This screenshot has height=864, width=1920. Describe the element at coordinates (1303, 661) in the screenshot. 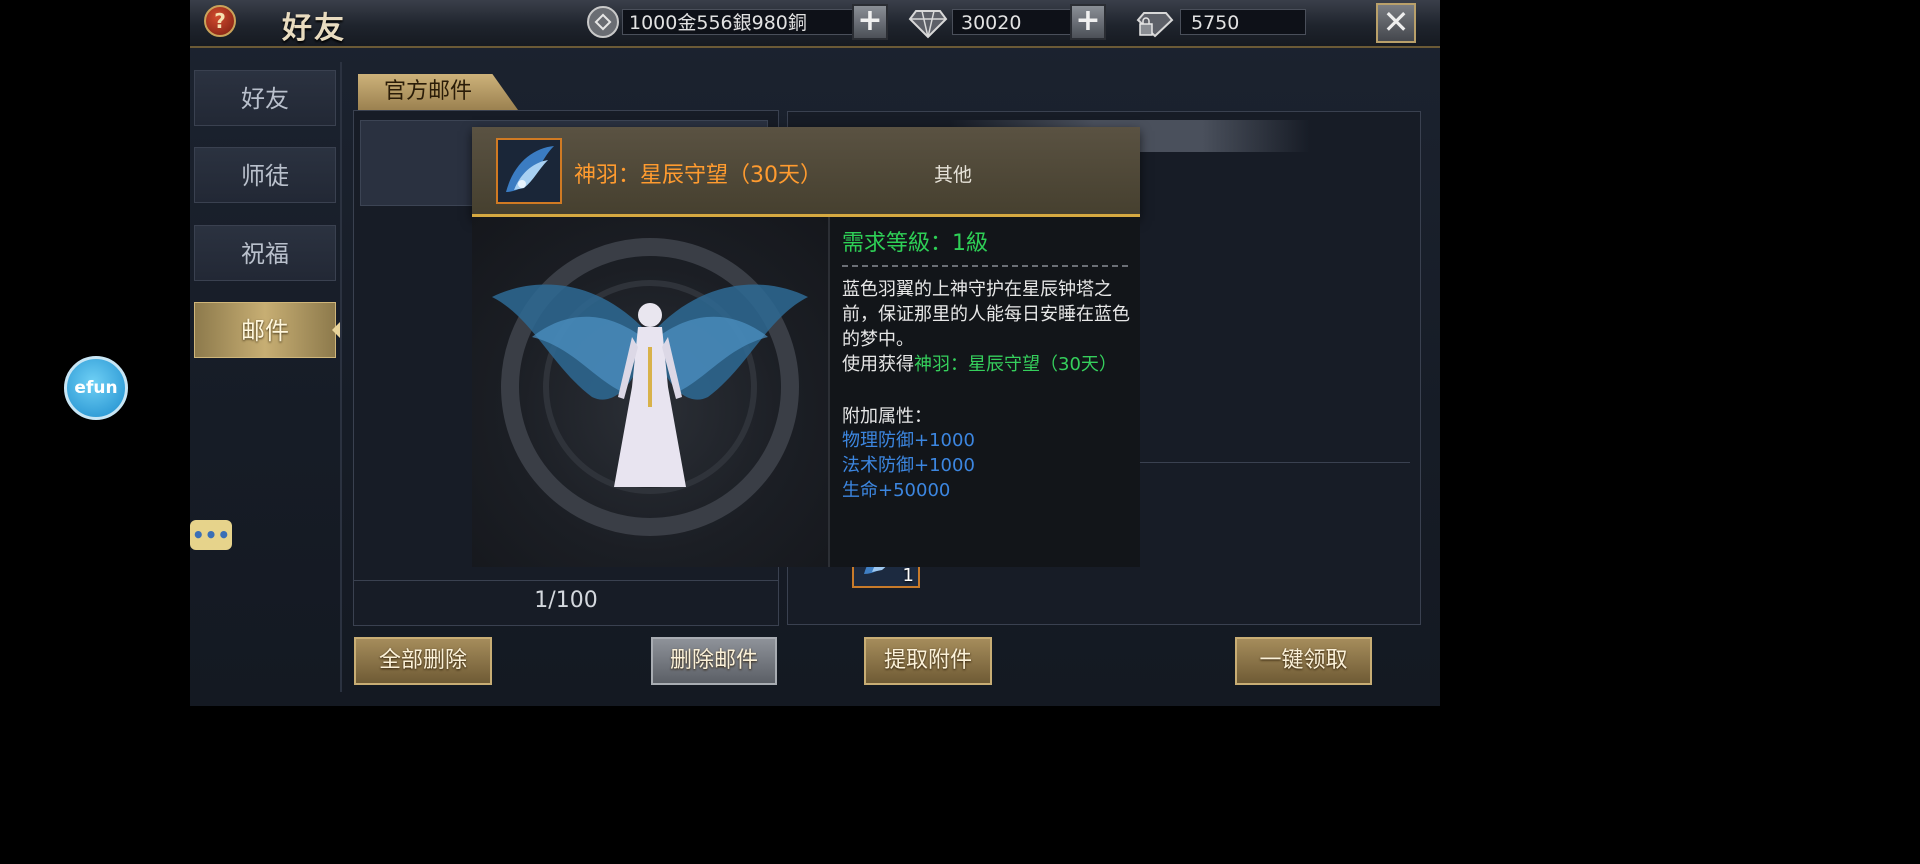

I see `claim-all-button: 一键领取` at that location.